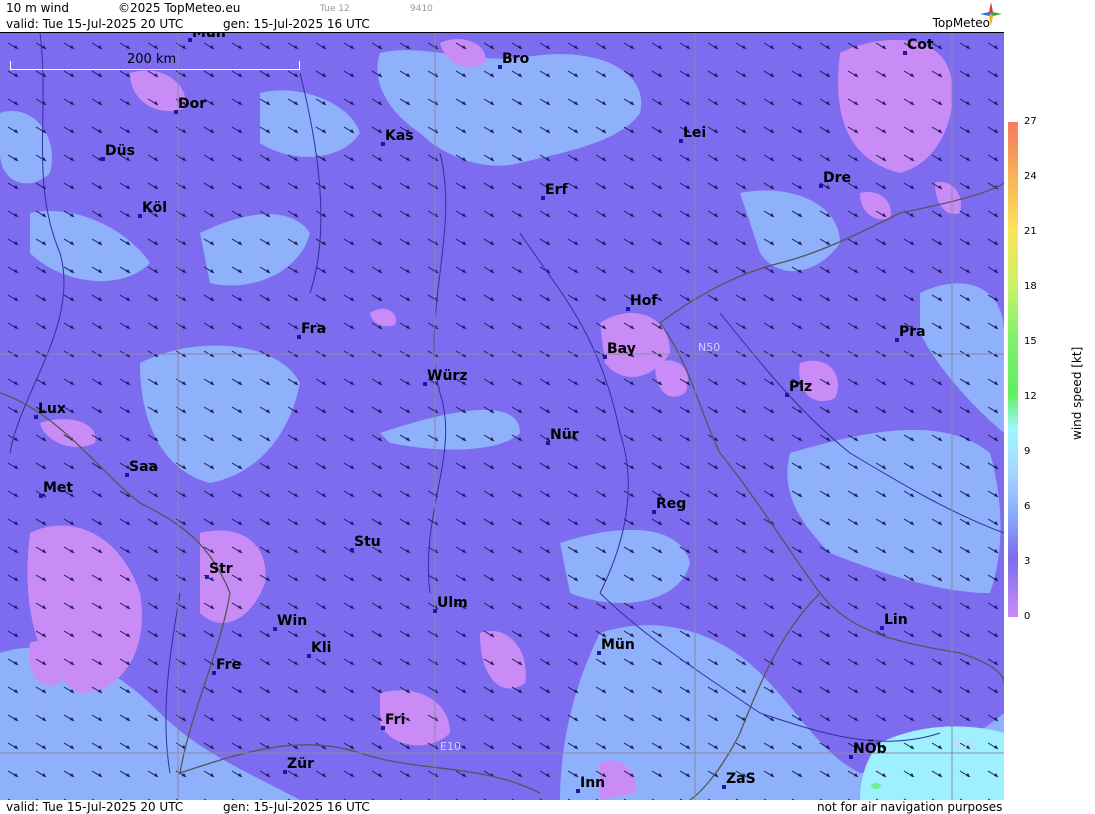 The height and width of the screenshot is (814, 1095). I want to click on city-label: Fre, so click(229, 665).